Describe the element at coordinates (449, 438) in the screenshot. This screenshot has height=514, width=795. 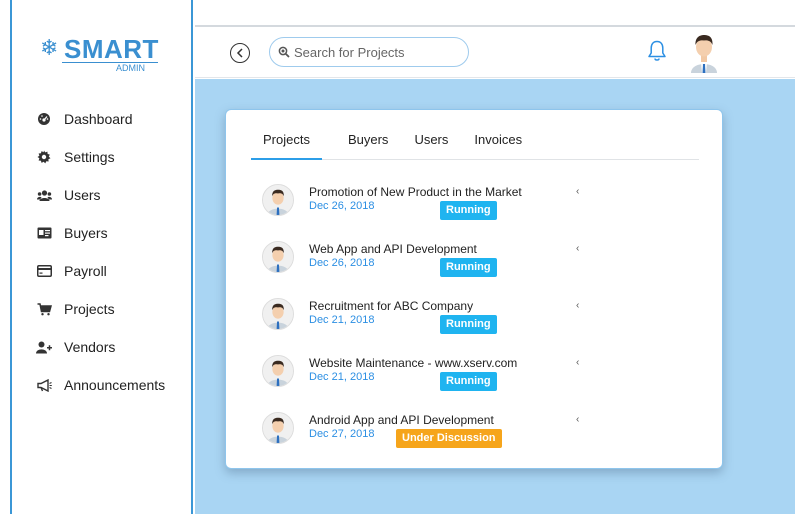
I see `status-badge: Under Discussion` at that location.